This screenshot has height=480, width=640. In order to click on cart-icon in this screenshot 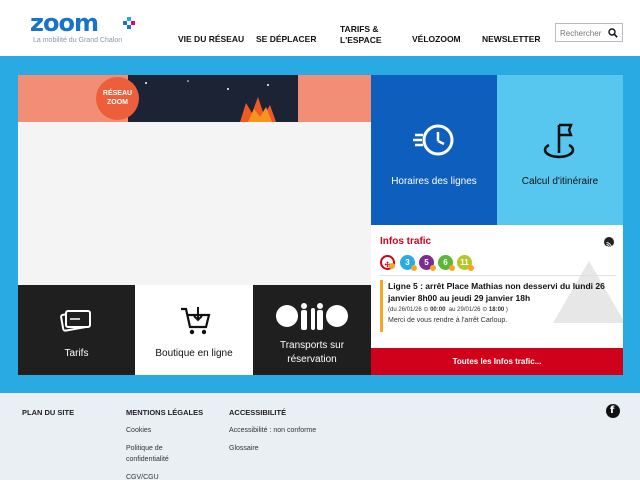, I will do `click(196, 321)`.